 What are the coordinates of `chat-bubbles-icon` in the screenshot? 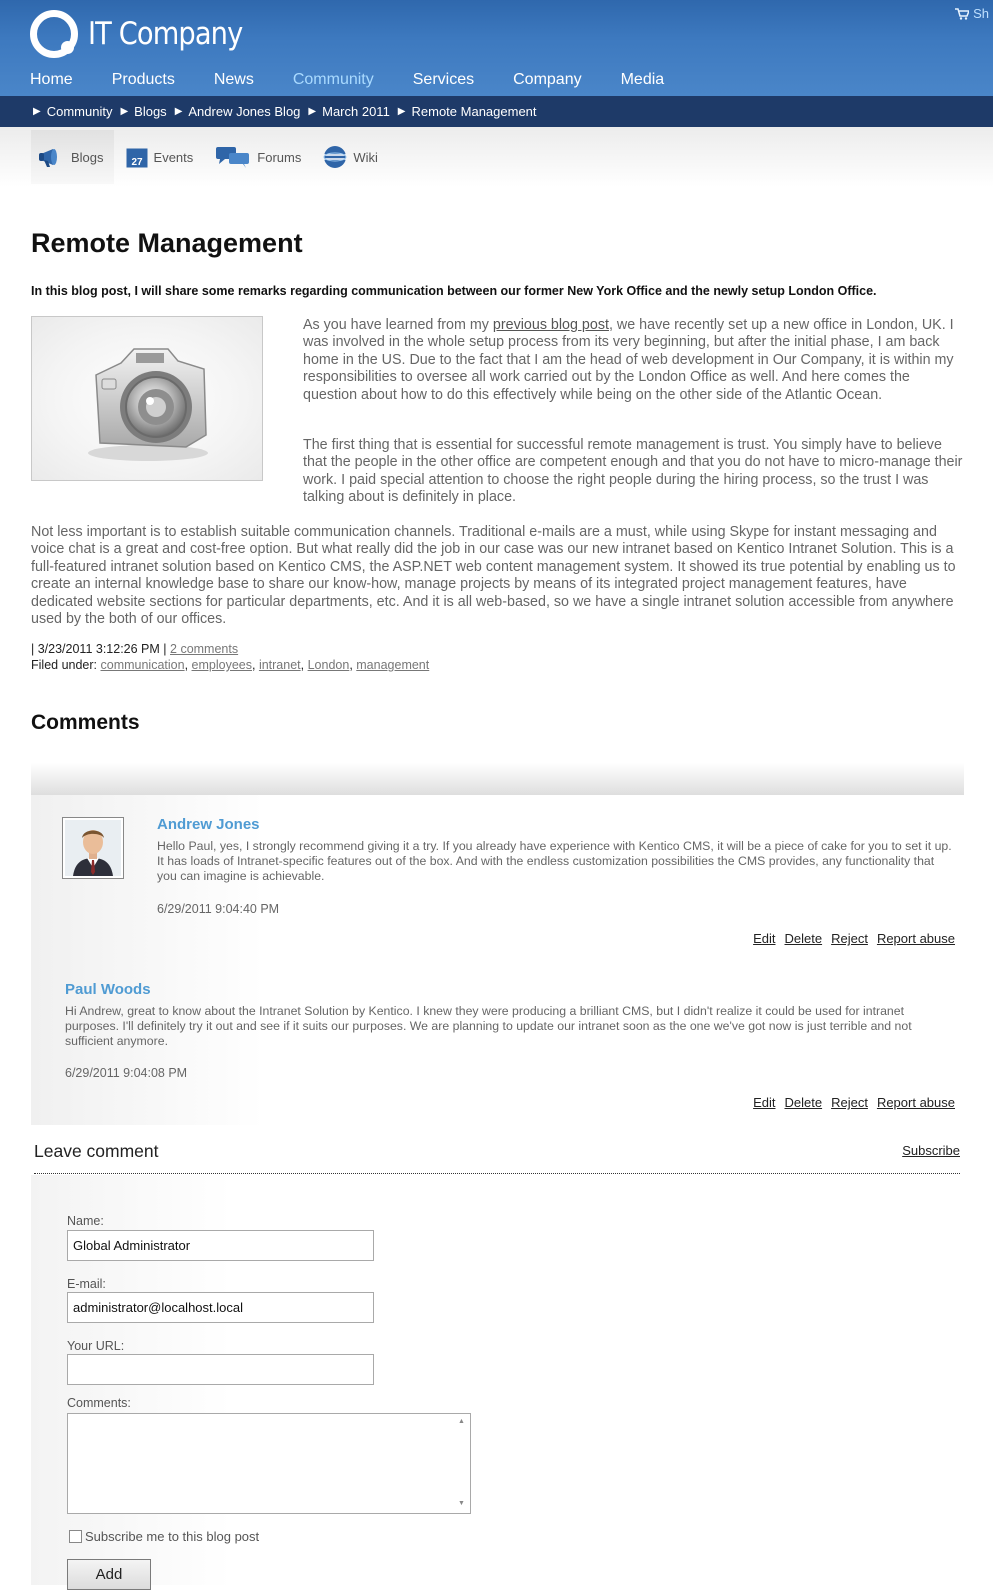 It's located at (233, 157).